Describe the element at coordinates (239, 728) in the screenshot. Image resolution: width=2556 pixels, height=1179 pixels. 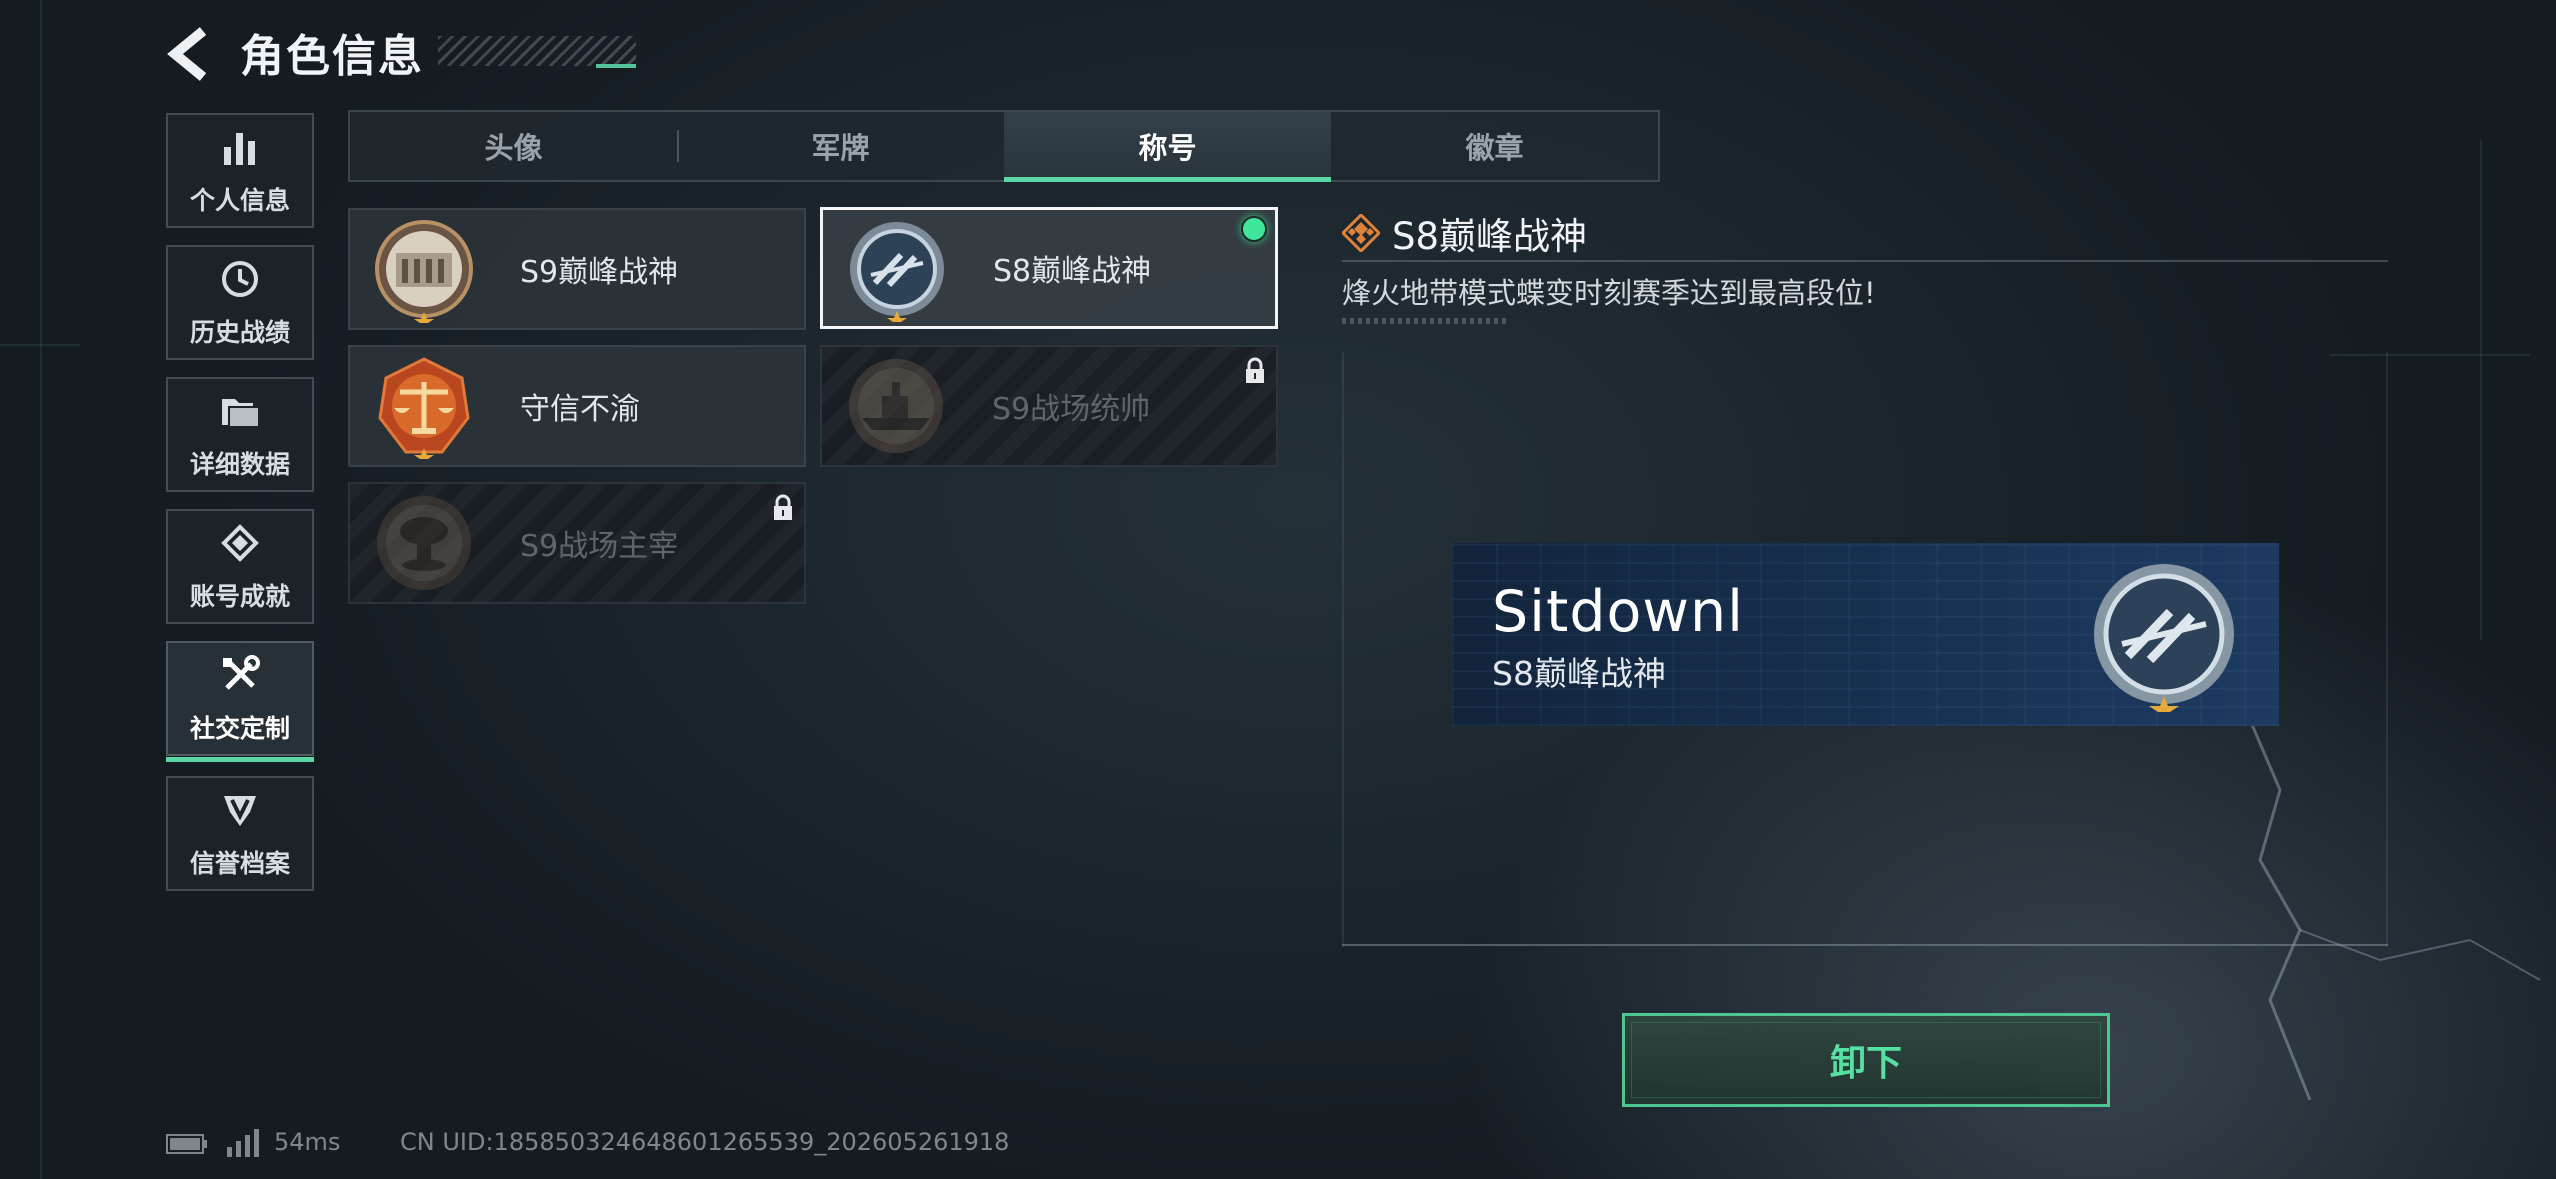
I see `sidebar-item-label: 社交定制` at that location.